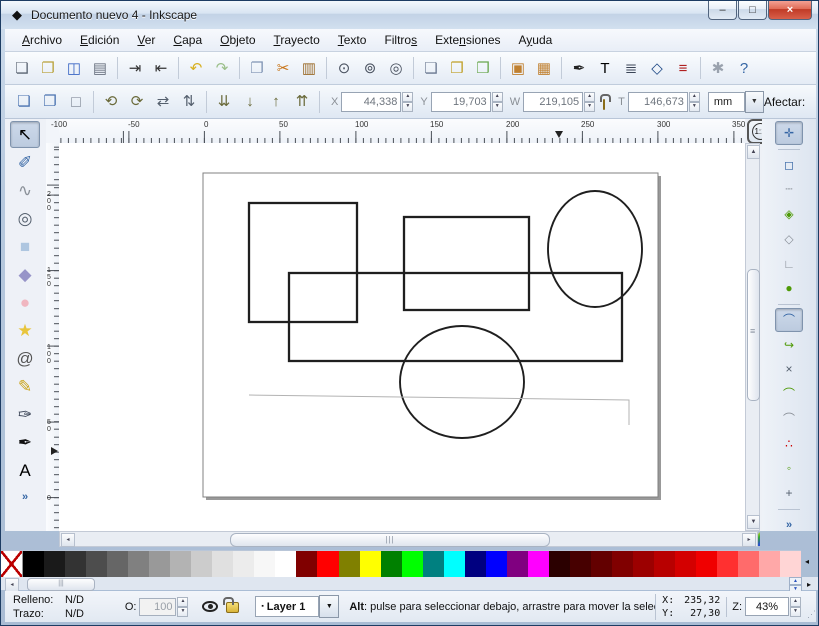  Describe the element at coordinates (25, 218) in the screenshot. I see `zoom-tool: ◎` at that location.